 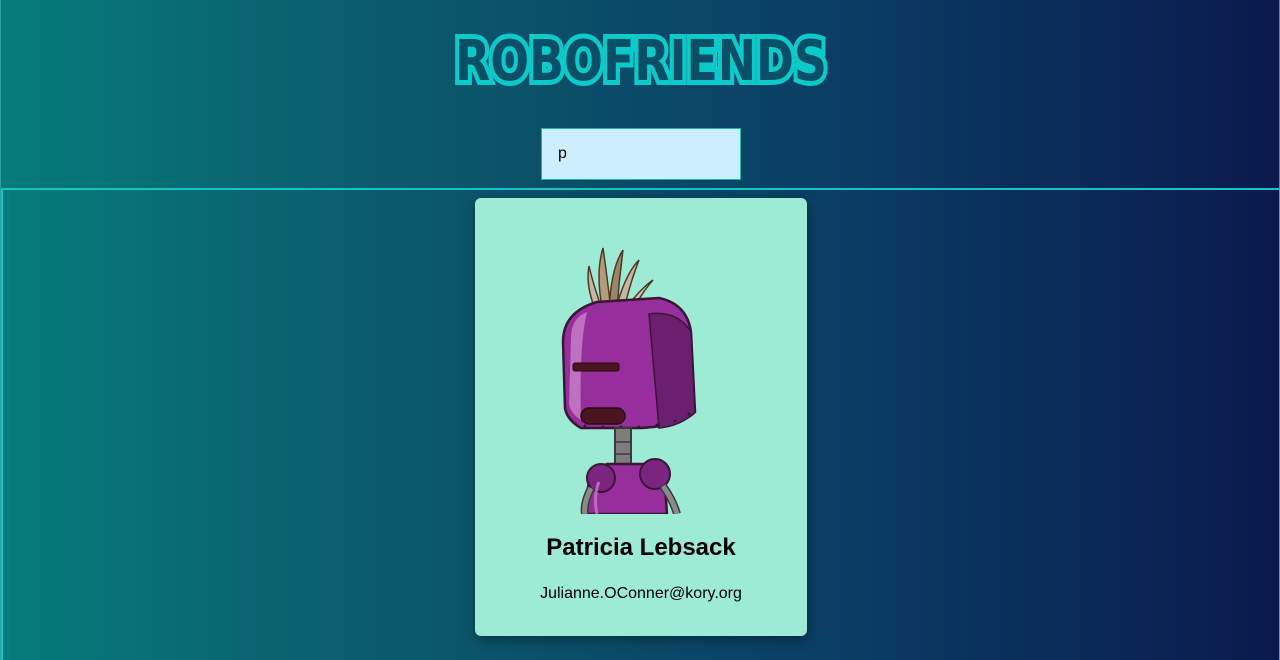 I want to click on app-title-inner: ROBOFRIENDS, so click(x=641, y=61).